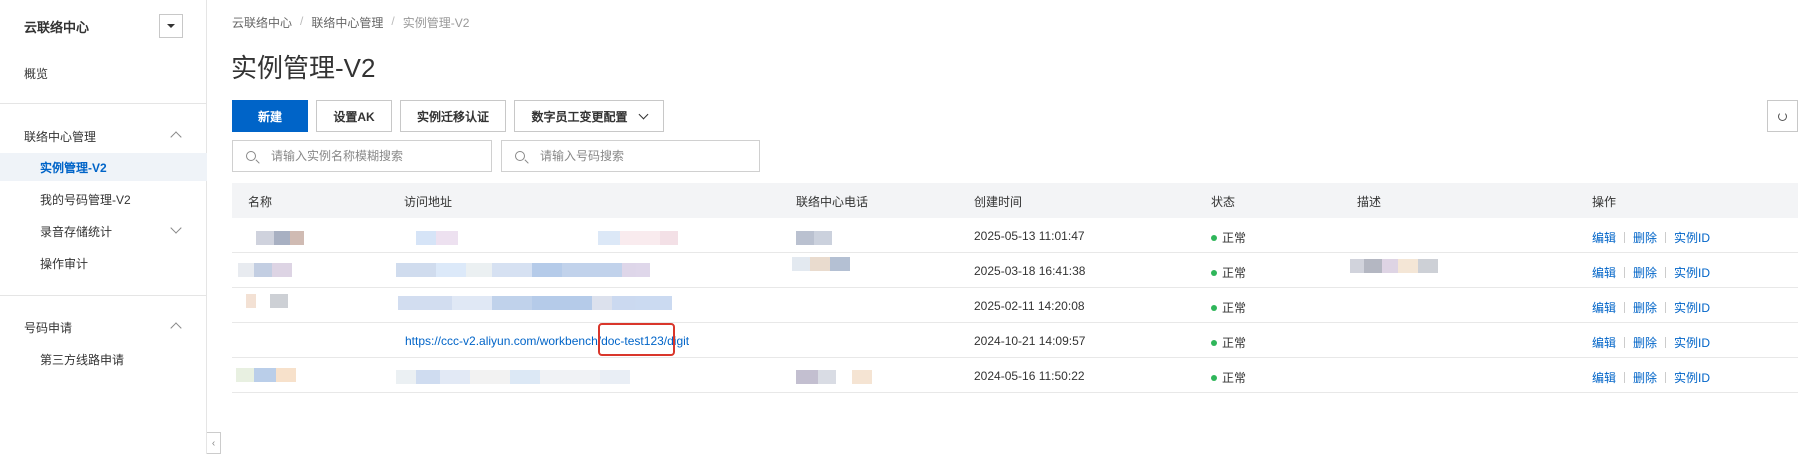 The image size is (1815, 454). Describe the element at coordinates (1029, 306) in the screenshot. I see `created-time: 2025-02-11 14:20:08` at that location.